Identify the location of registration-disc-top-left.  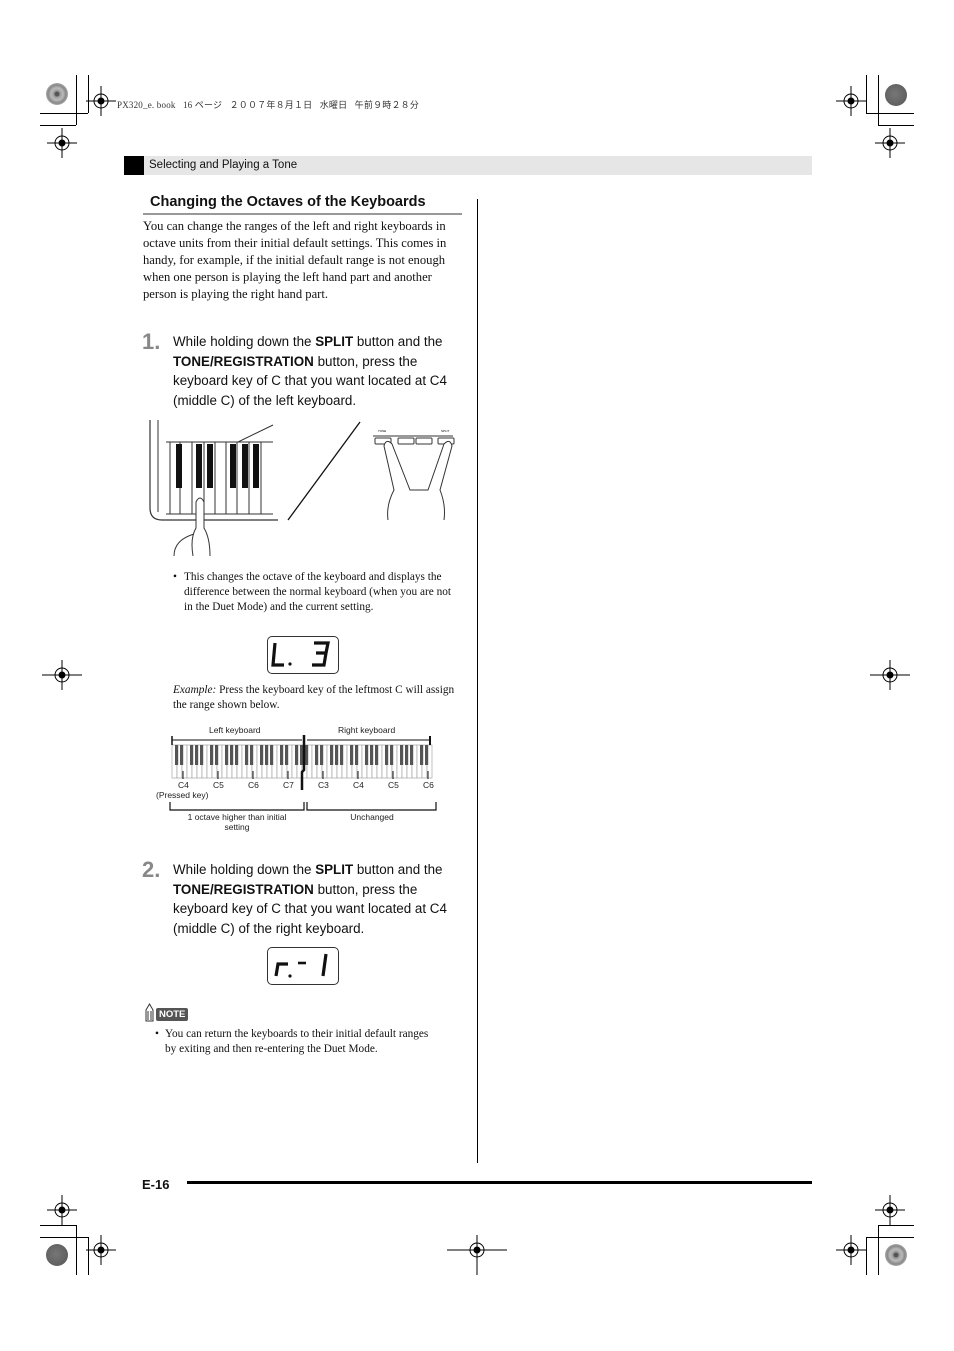
(57, 94).